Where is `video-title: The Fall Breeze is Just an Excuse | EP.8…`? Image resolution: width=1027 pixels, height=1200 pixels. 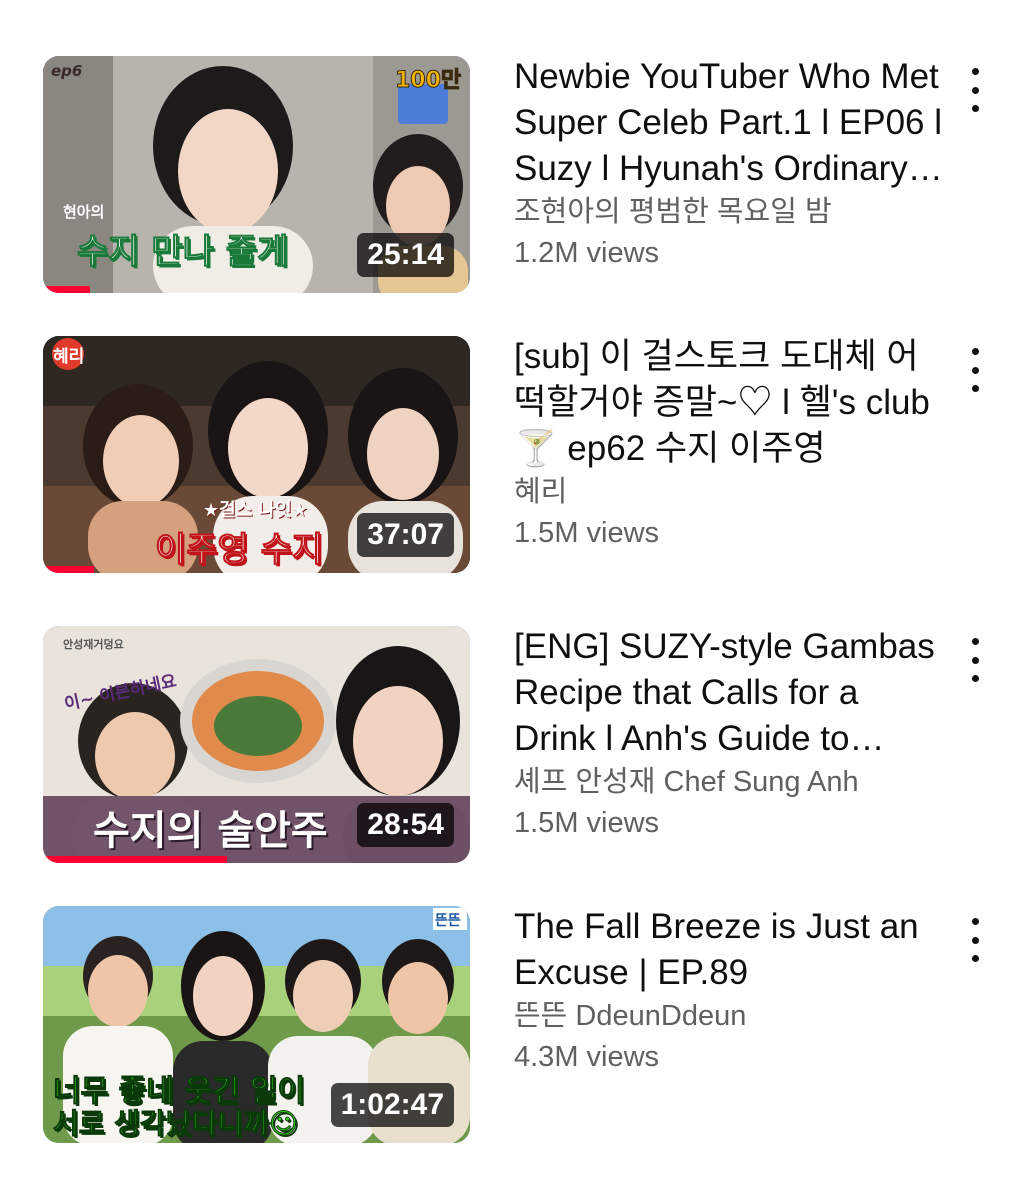
video-title: The Fall Breeze is Just an Excuse | EP.8… is located at coordinates (729, 950).